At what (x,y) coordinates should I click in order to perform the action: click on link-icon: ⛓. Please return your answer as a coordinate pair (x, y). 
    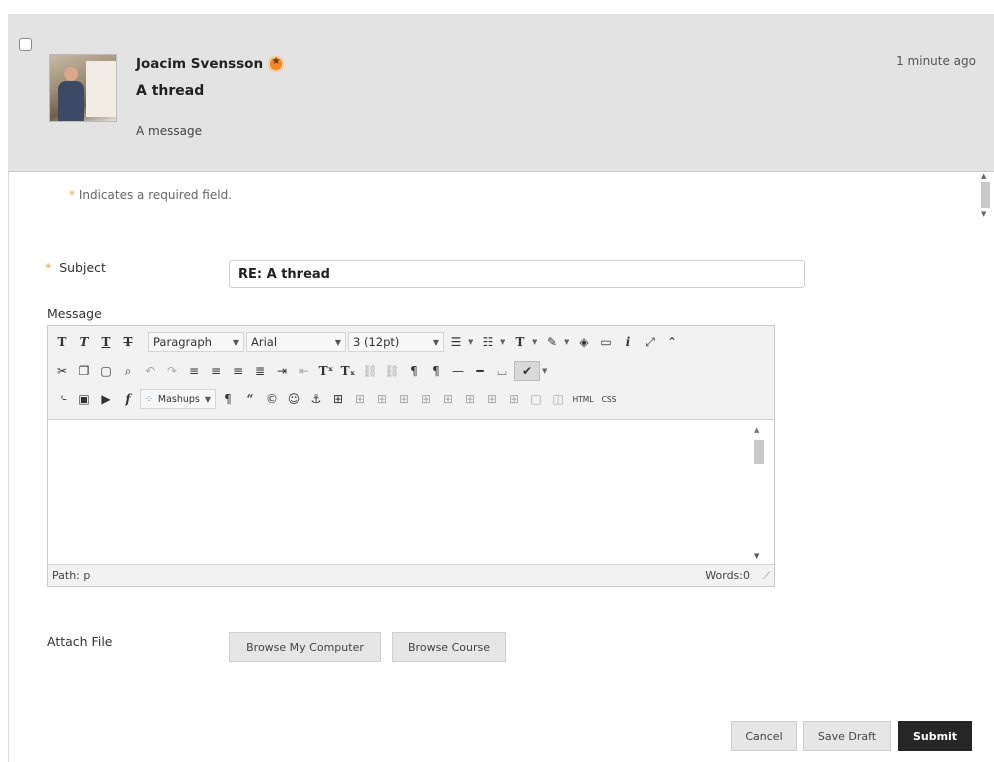
    Looking at the image, I should click on (370, 371).